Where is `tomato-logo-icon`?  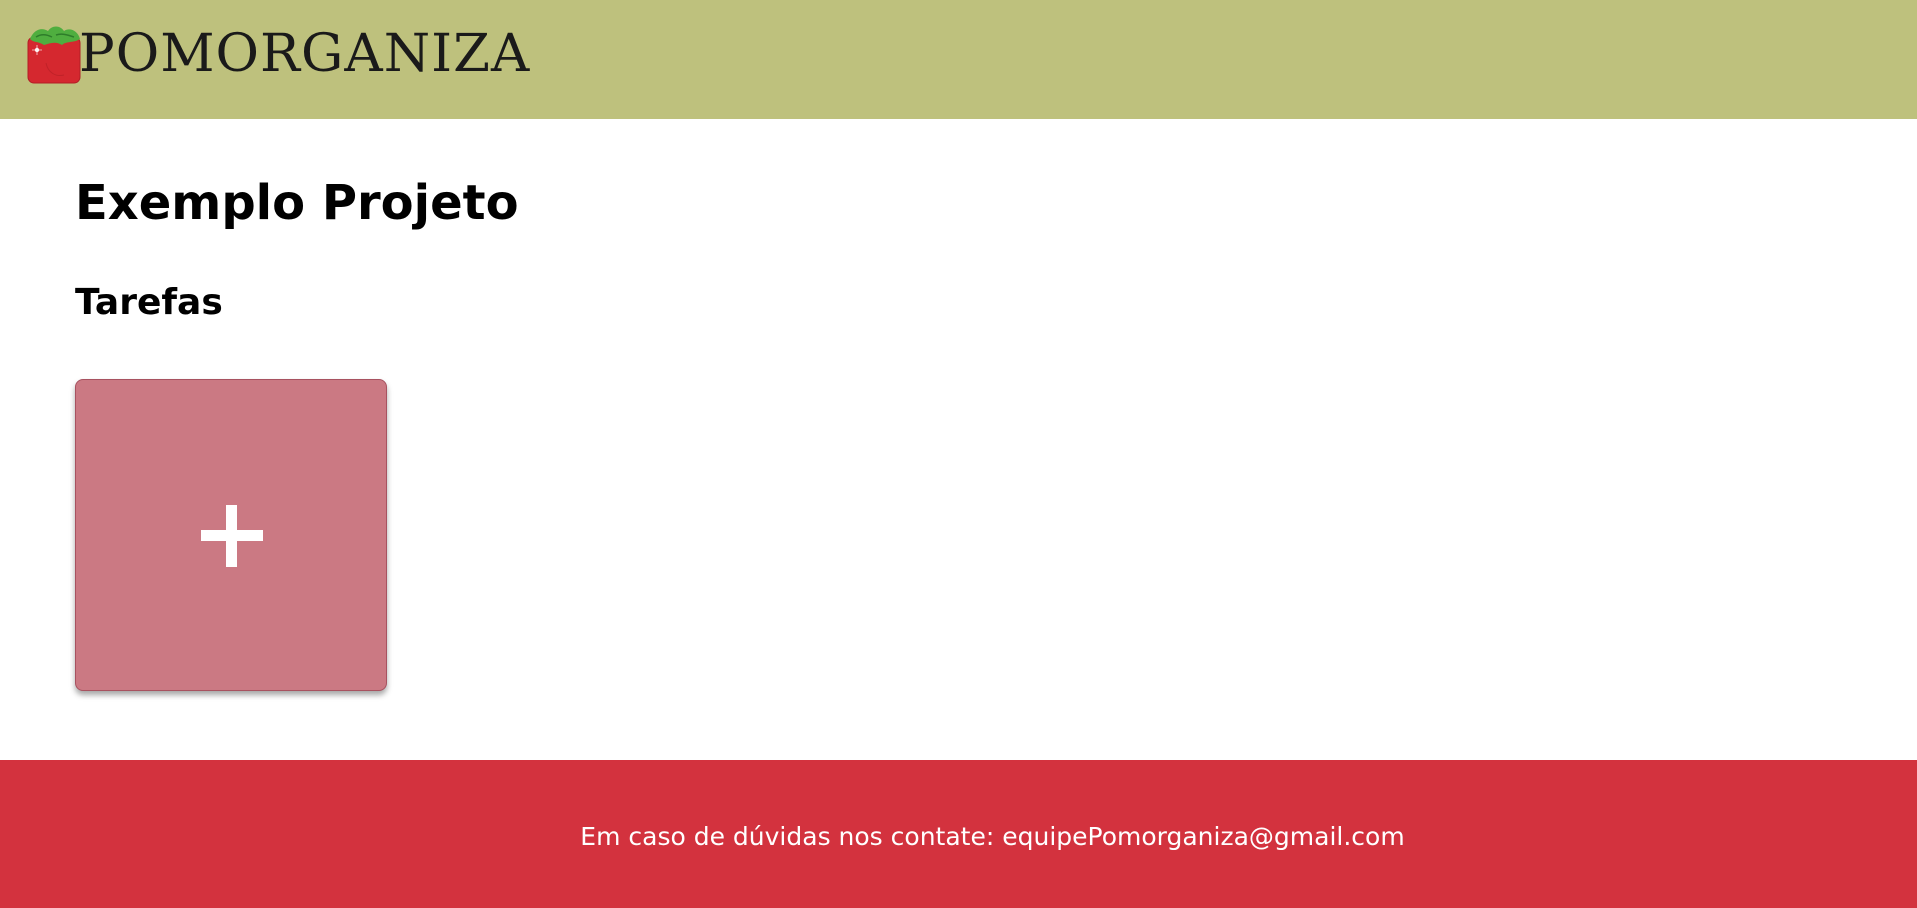
tomato-logo-icon is located at coordinates (54, 55).